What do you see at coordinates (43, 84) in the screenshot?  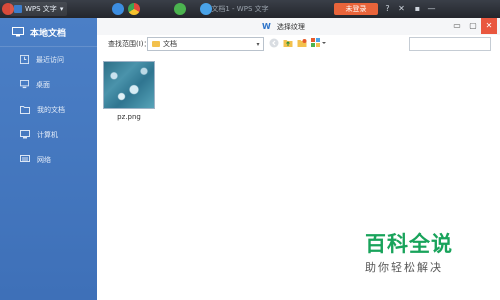 I see `sidebar-item-label: 桌面` at bounding box center [43, 84].